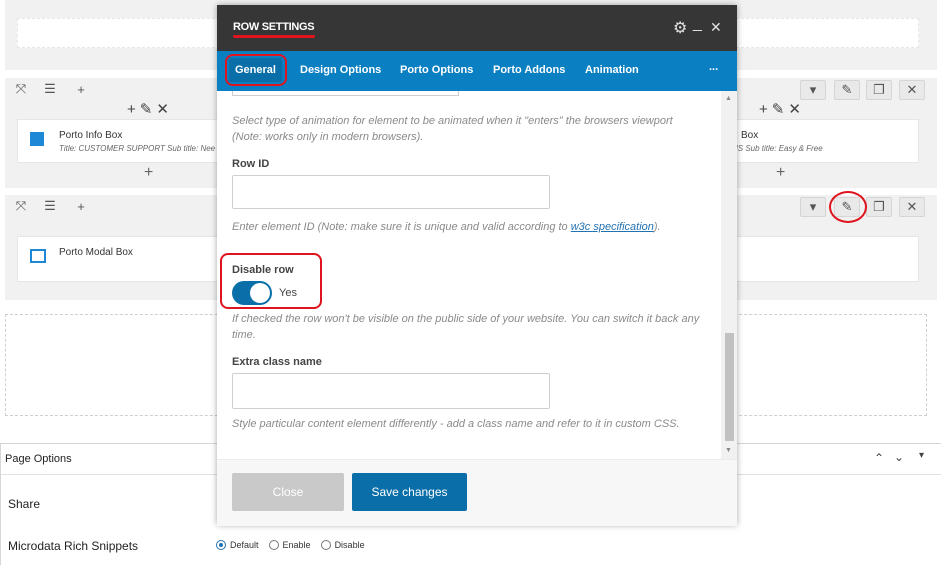  Describe the element at coordinates (288, 492) in the screenshot. I see `close-button: Close` at that location.